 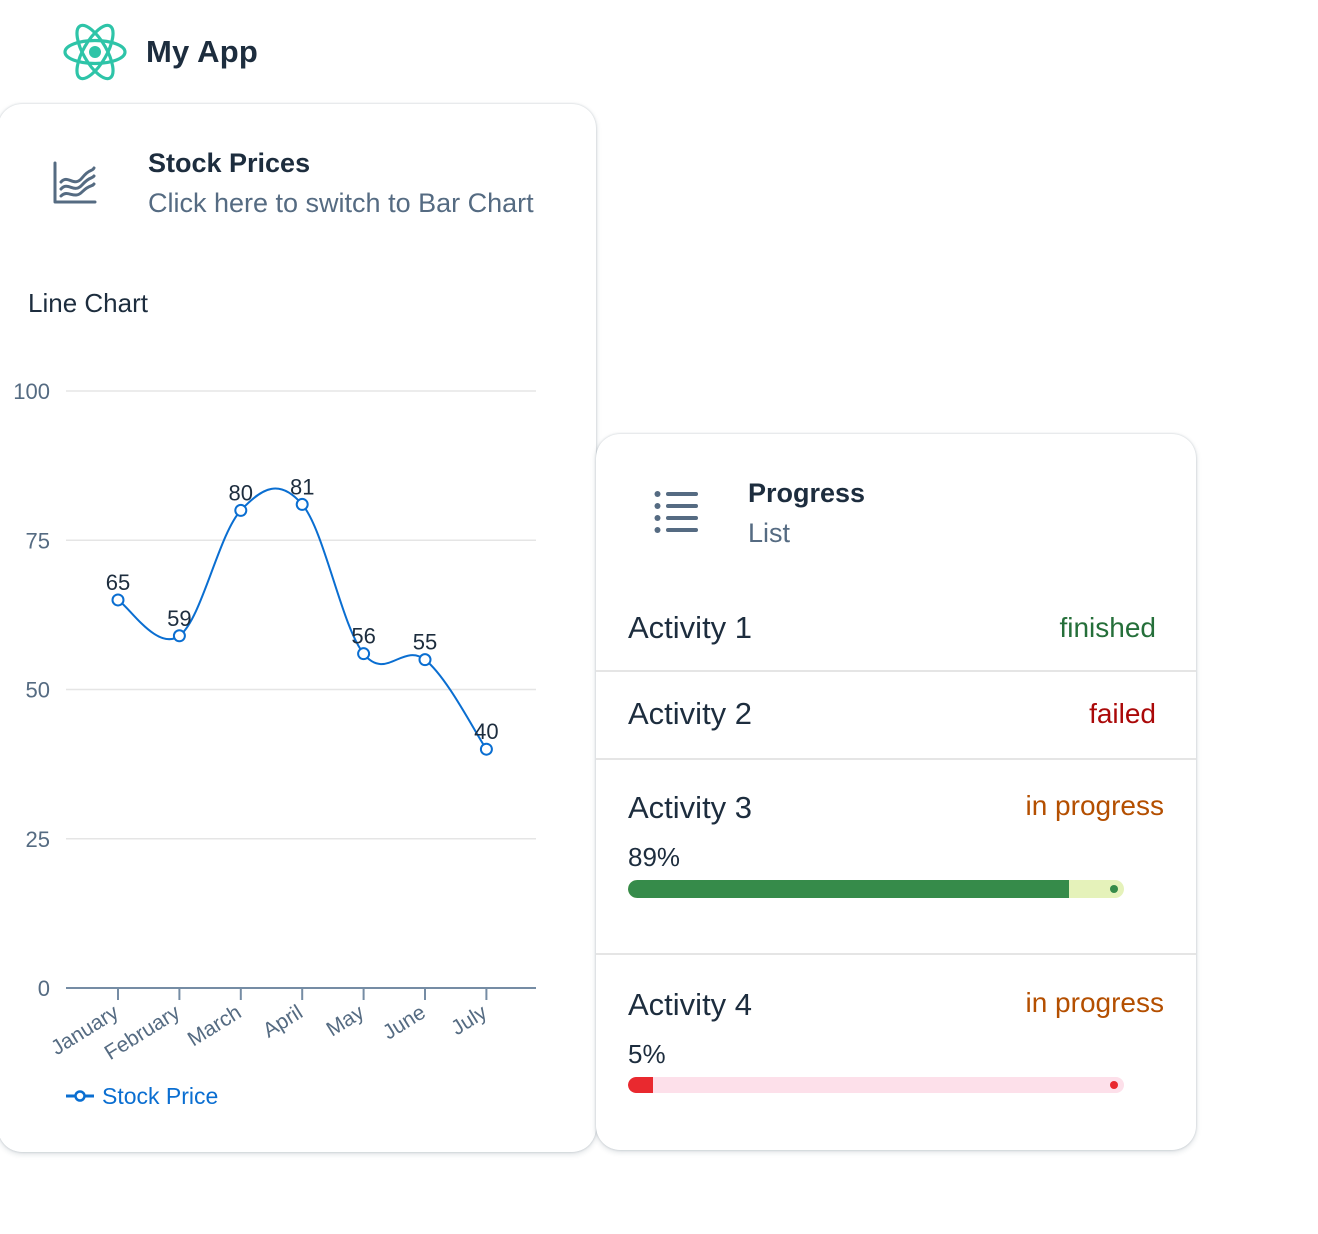 I want to click on data-label: 80, so click(x=241, y=492).